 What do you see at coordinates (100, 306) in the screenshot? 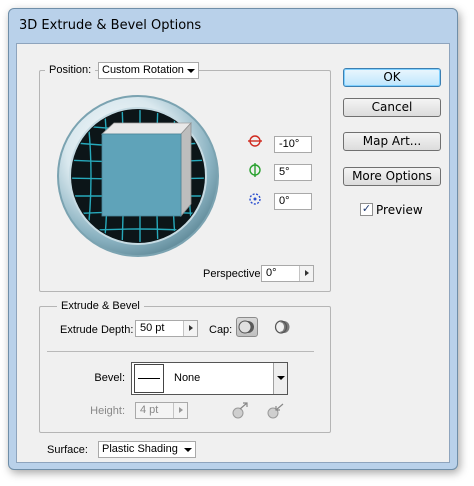
I see `extrude-bevel-legend: Extrude & Bevel` at bounding box center [100, 306].